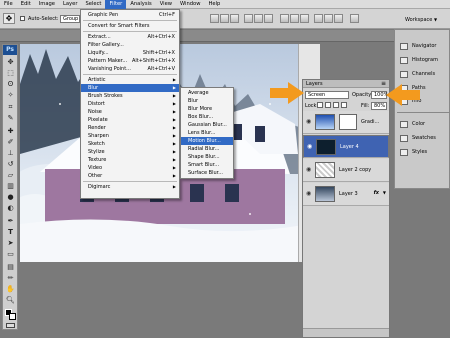 The image size is (450, 338). I want to click on distribute-bottom-button, so click(304, 18).